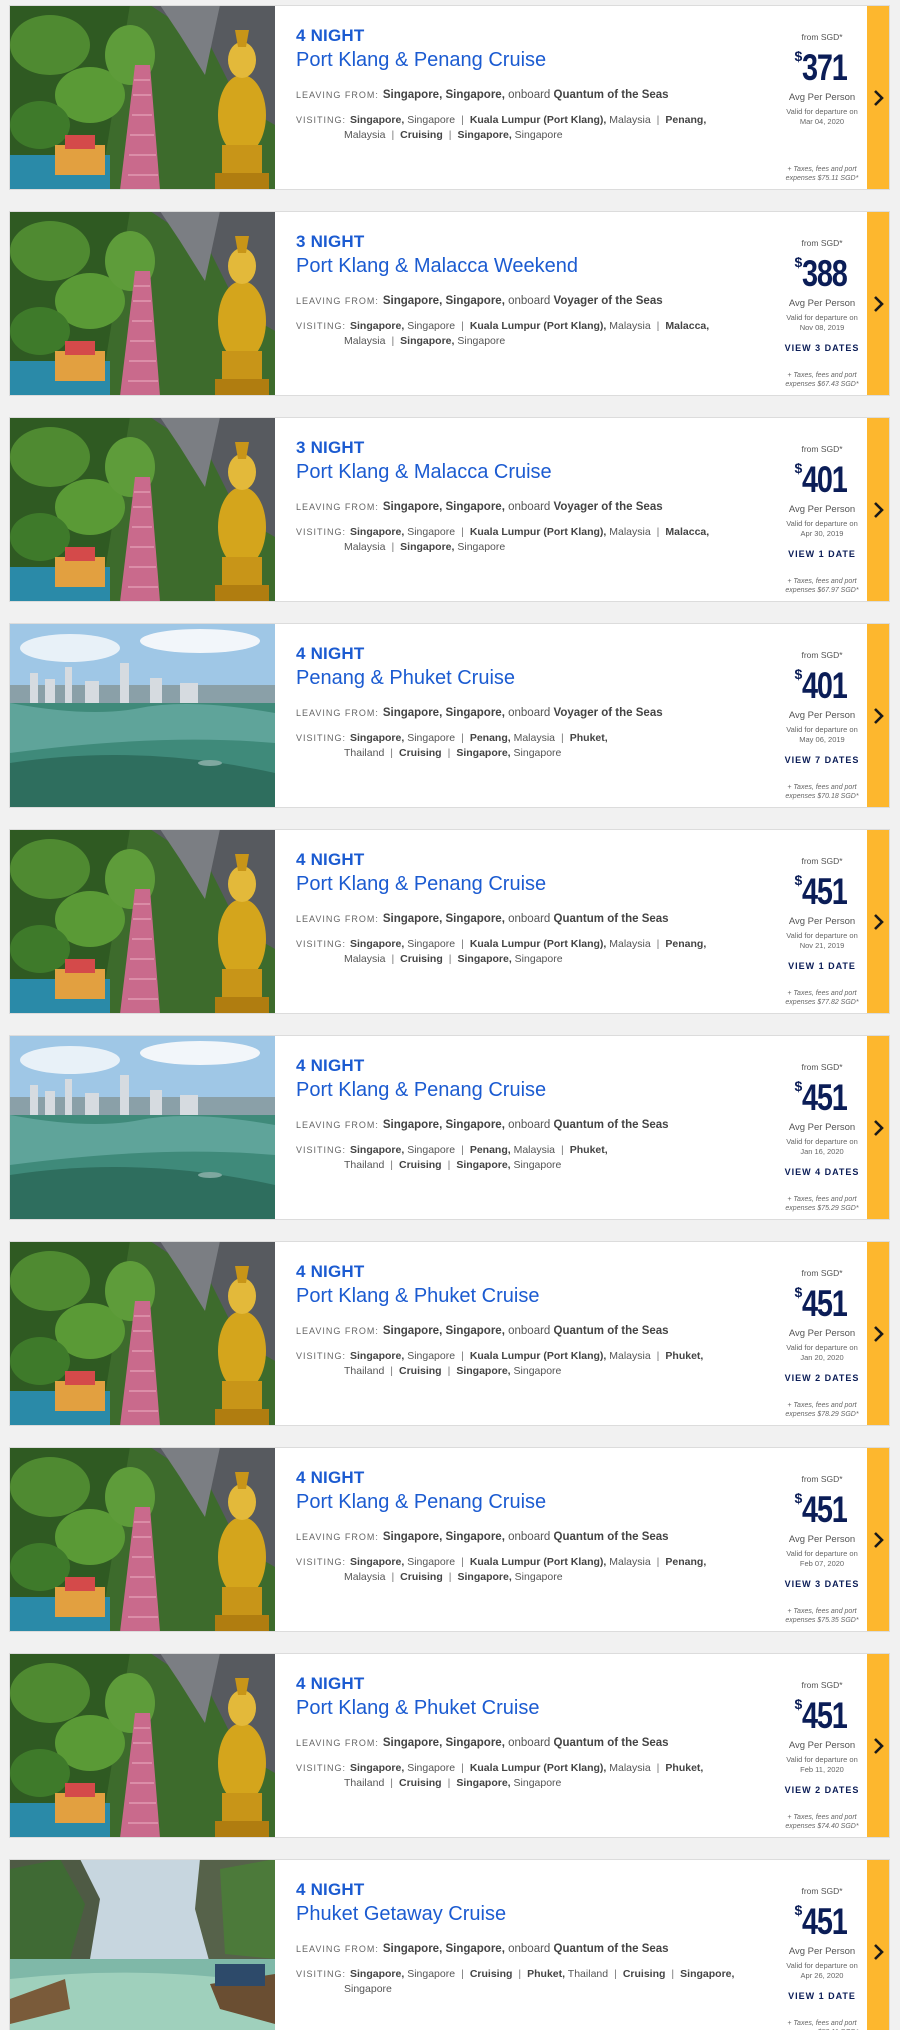  Describe the element at coordinates (531, 266) in the screenshot. I see `cruise-title-link: Port Klang & Malacca Weekend` at that location.